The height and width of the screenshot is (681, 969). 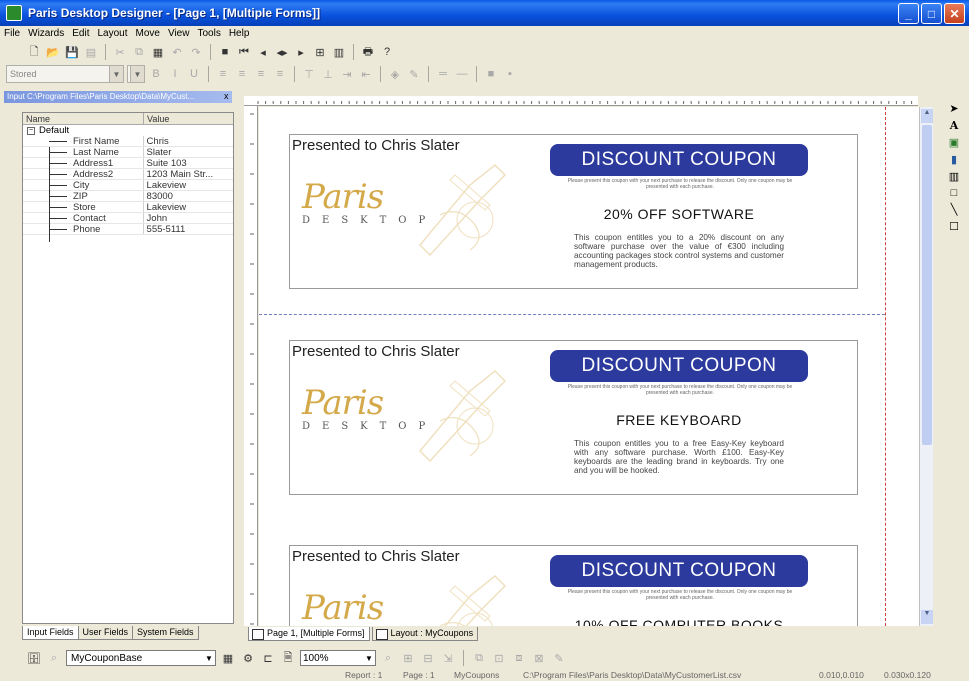 I want to click on tab-user-fields: User Fields, so click(x=105, y=633).